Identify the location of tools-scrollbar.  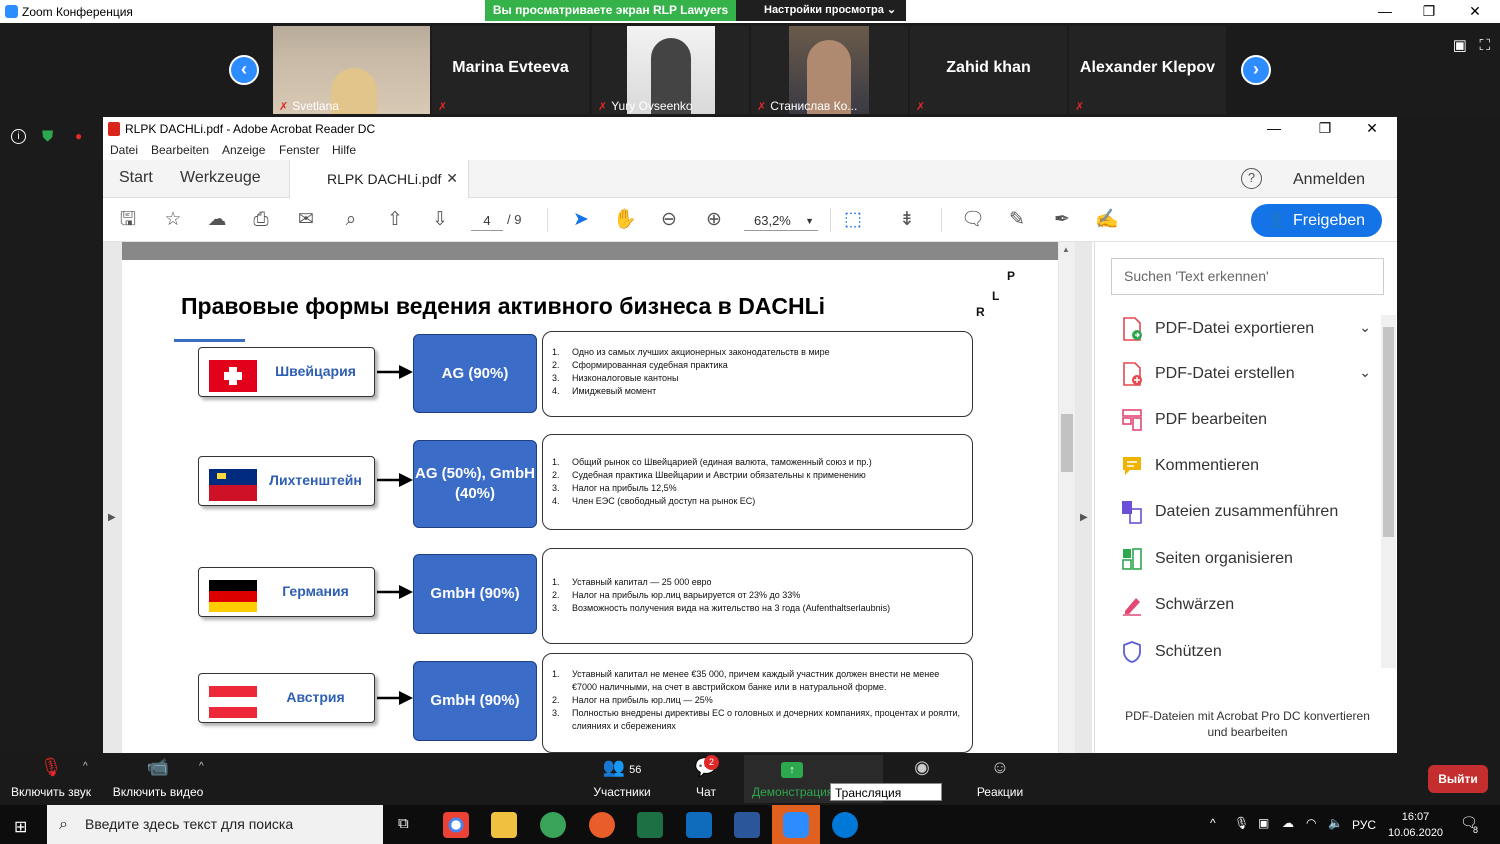
(1388, 491).